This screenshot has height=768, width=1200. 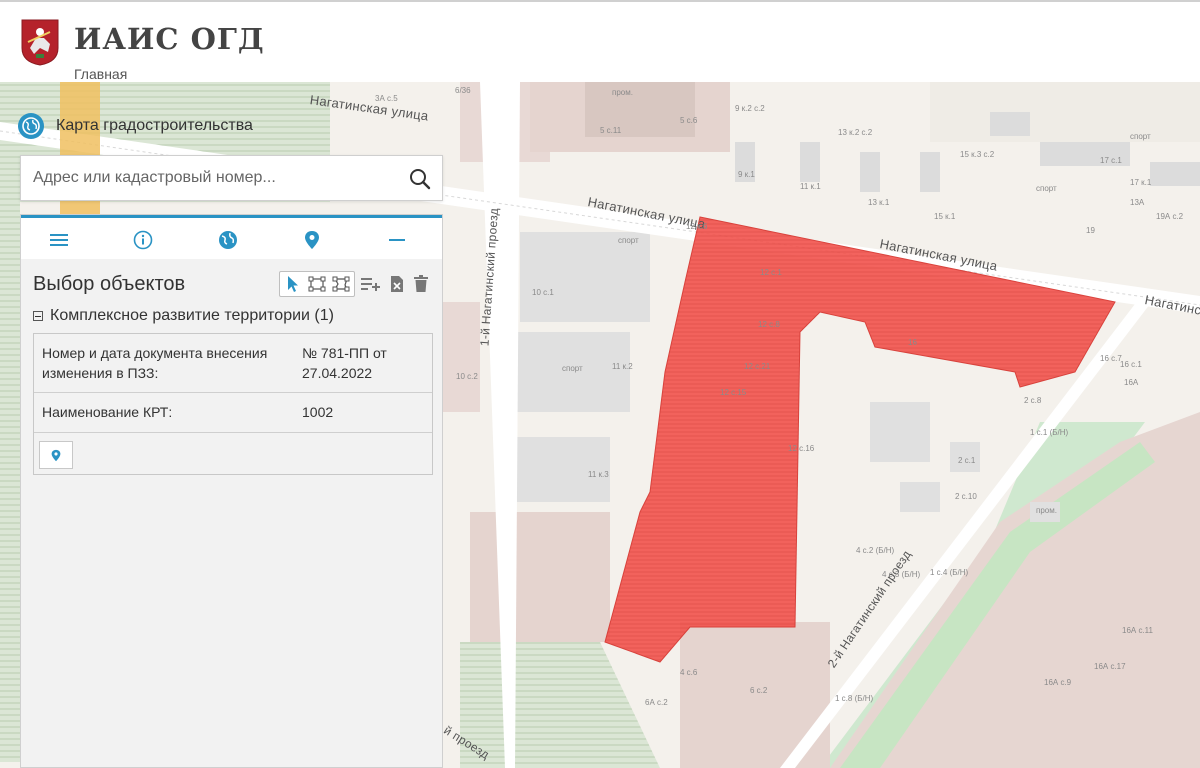 I want to click on map-building-label: 9 к.2 с.2, so click(x=750, y=108).